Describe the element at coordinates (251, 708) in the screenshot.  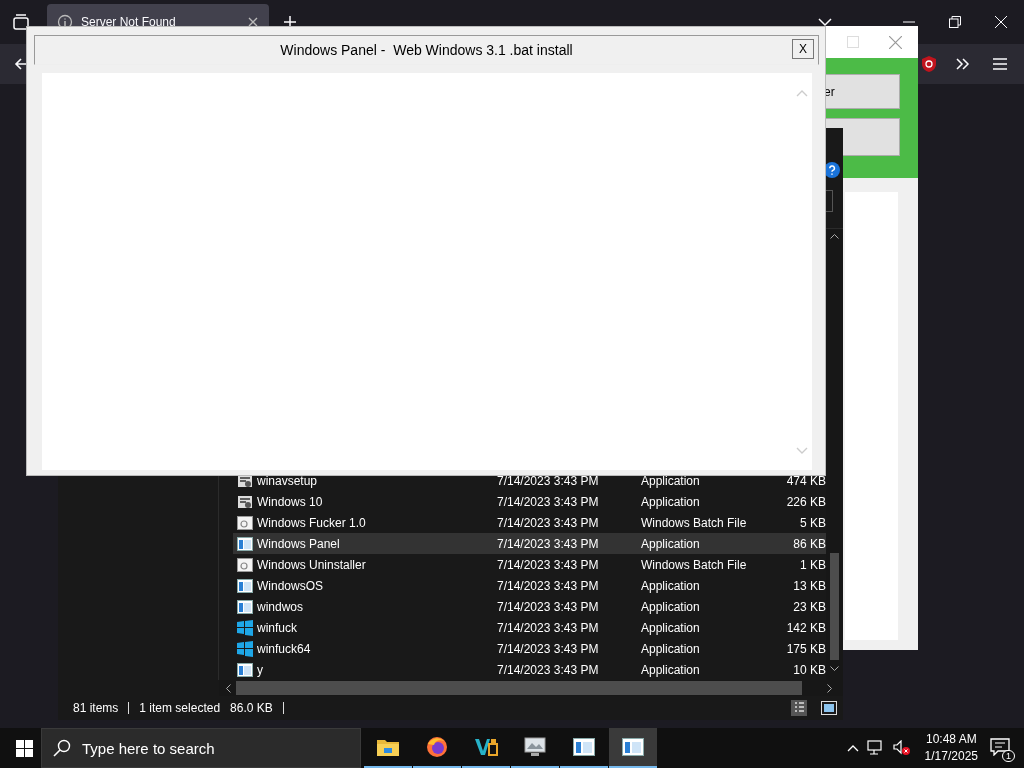
I see `selection-size: 86.0 KB` at that location.